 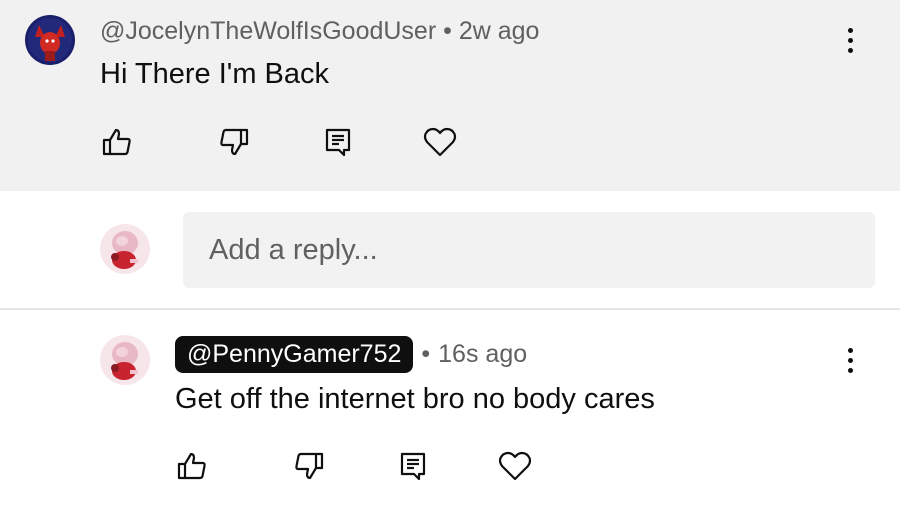 I want to click on like-button, so click(x=117, y=142).